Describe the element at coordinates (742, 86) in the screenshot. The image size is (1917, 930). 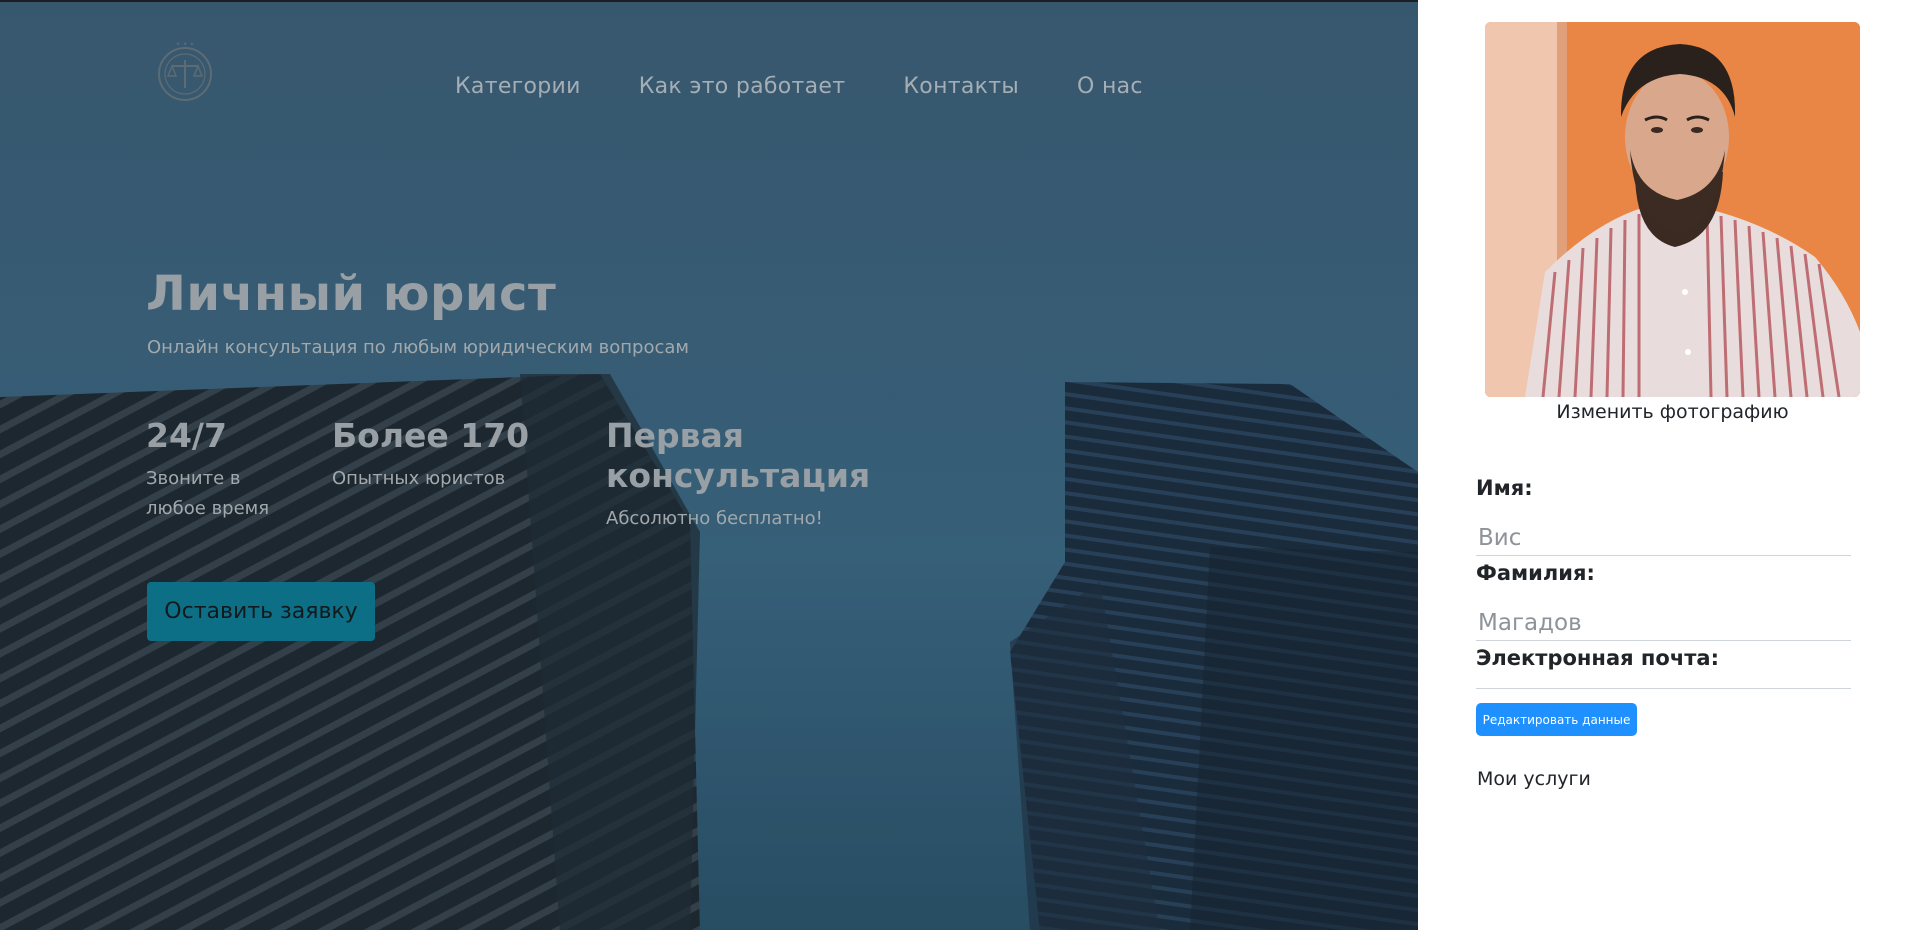
I see `nav-item-how-it-works: Как это работает` at that location.